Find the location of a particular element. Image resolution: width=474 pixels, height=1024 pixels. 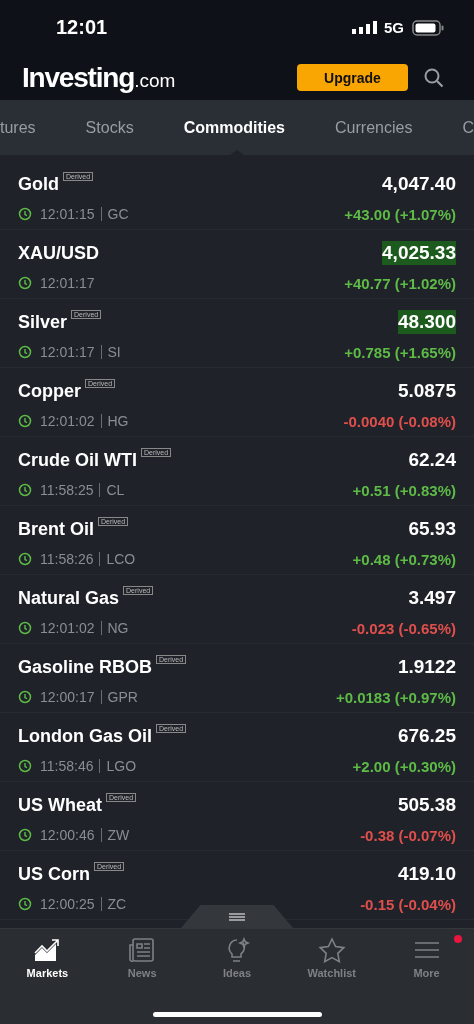

signal-icon is located at coordinates (365, 27).